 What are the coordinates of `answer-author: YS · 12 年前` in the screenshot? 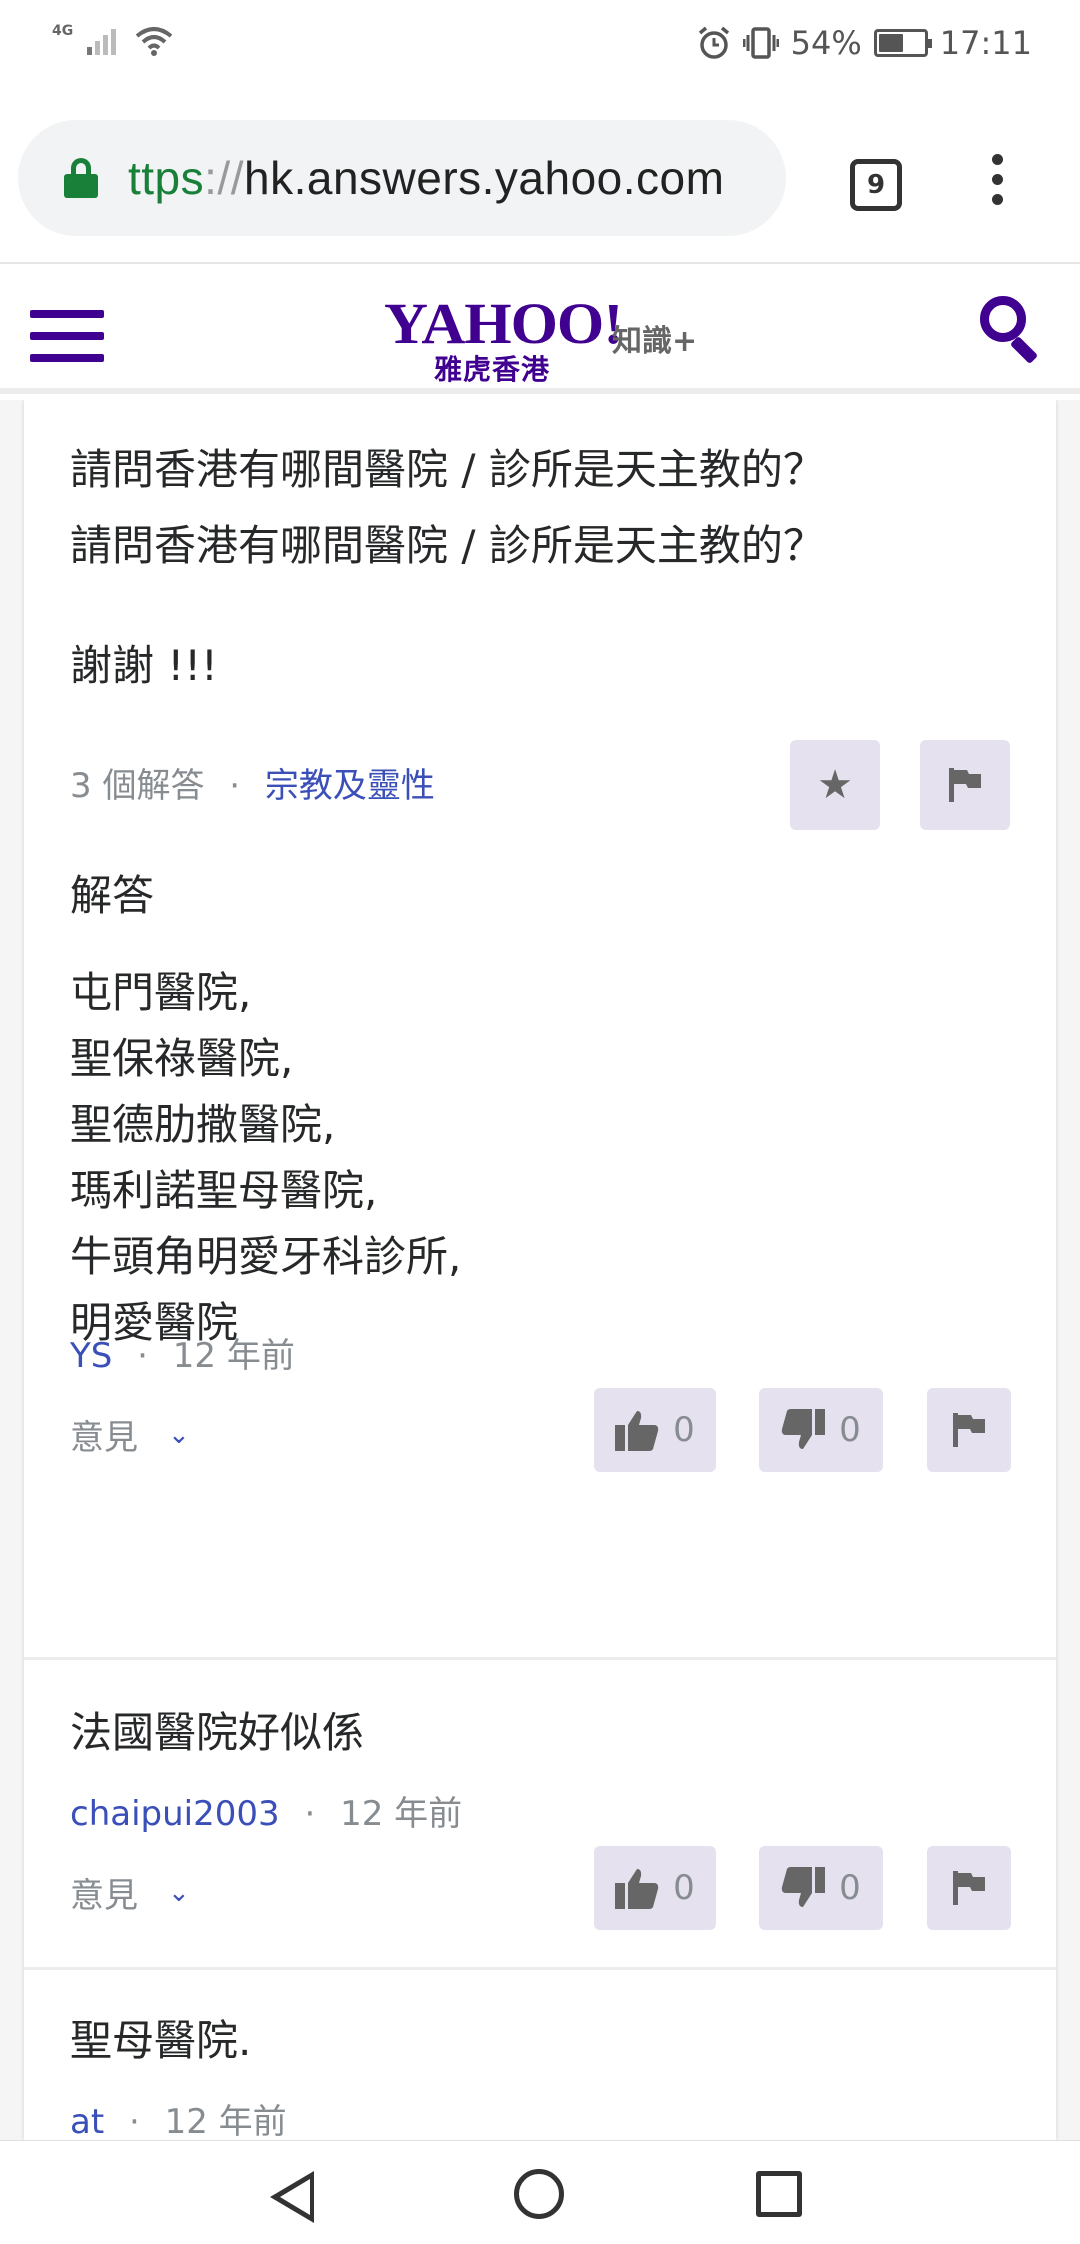 It's located at (182, 1356).